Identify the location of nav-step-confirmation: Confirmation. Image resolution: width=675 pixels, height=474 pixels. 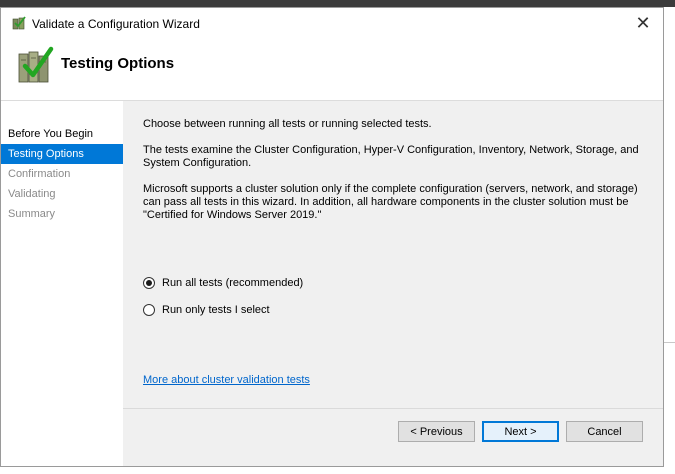
(39, 174).